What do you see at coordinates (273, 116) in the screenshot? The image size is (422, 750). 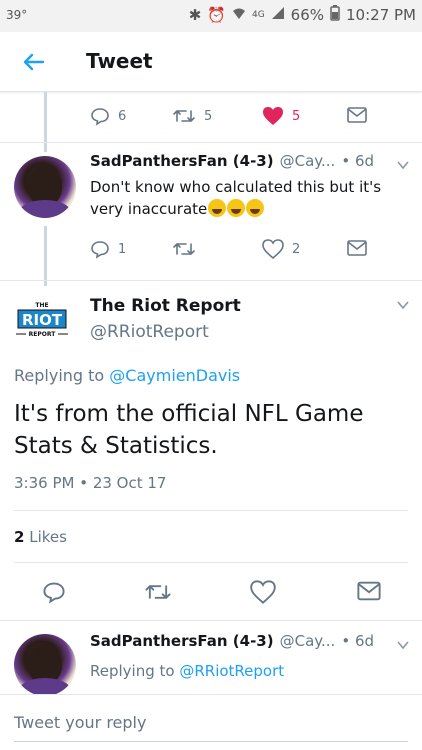 I see `heart-filled-icon` at bounding box center [273, 116].